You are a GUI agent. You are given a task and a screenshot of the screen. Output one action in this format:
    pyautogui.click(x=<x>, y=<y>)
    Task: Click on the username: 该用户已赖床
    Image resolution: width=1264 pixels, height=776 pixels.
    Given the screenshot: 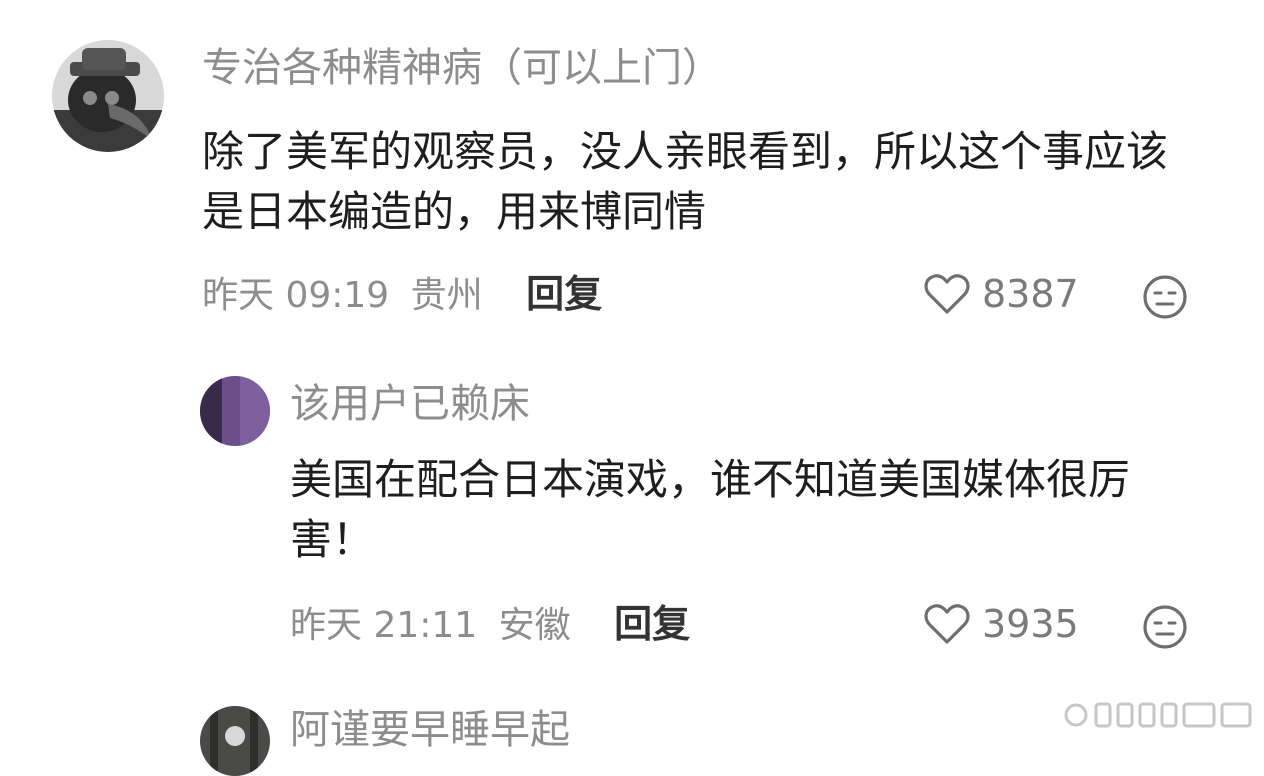 What is the action you would take?
    pyautogui.click(x=410, y=404)
    